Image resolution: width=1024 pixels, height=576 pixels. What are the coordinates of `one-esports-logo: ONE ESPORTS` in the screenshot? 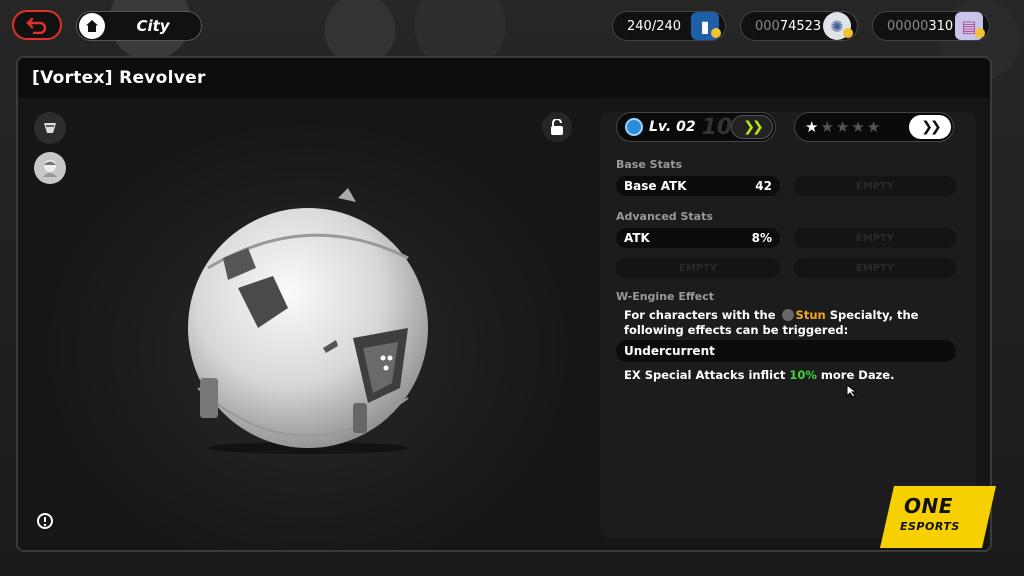 It's located at (938, 517).